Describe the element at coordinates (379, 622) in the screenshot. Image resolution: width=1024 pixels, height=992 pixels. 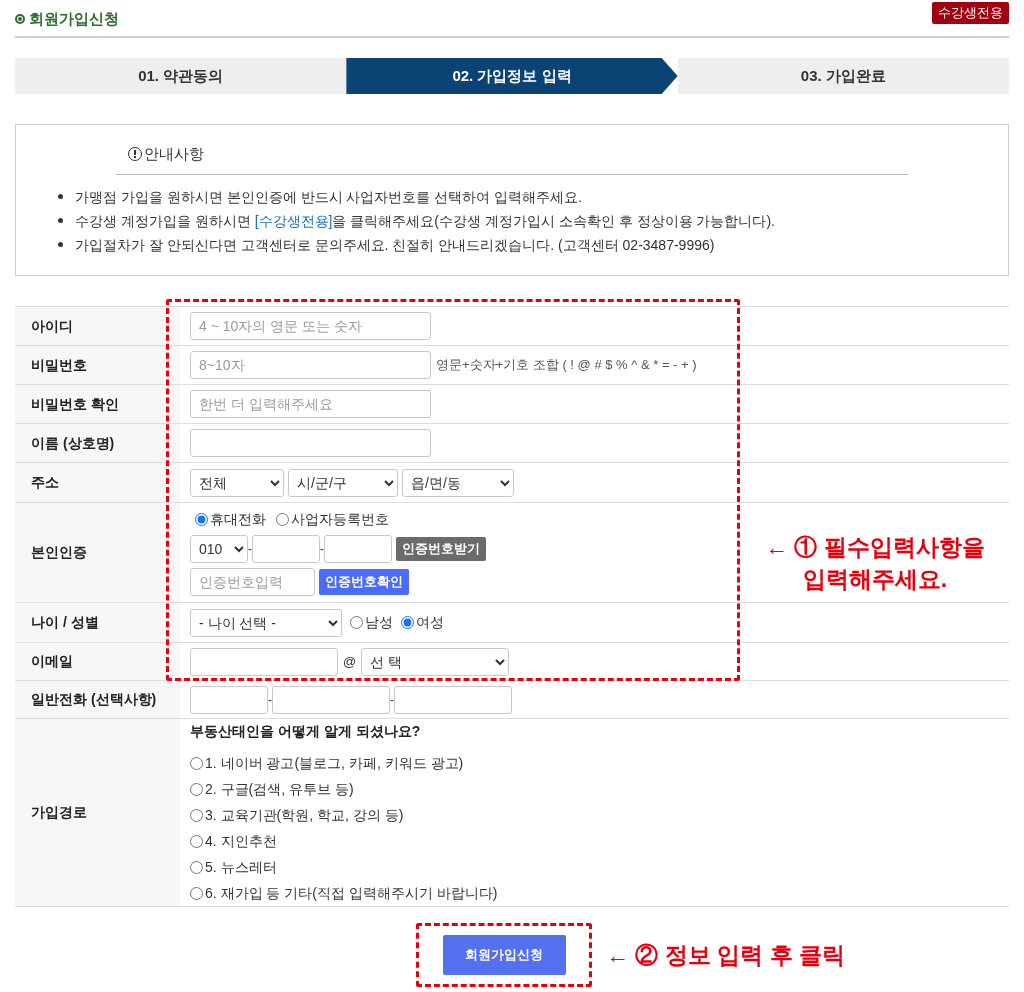
I see `radio-label: 남성` at that location.